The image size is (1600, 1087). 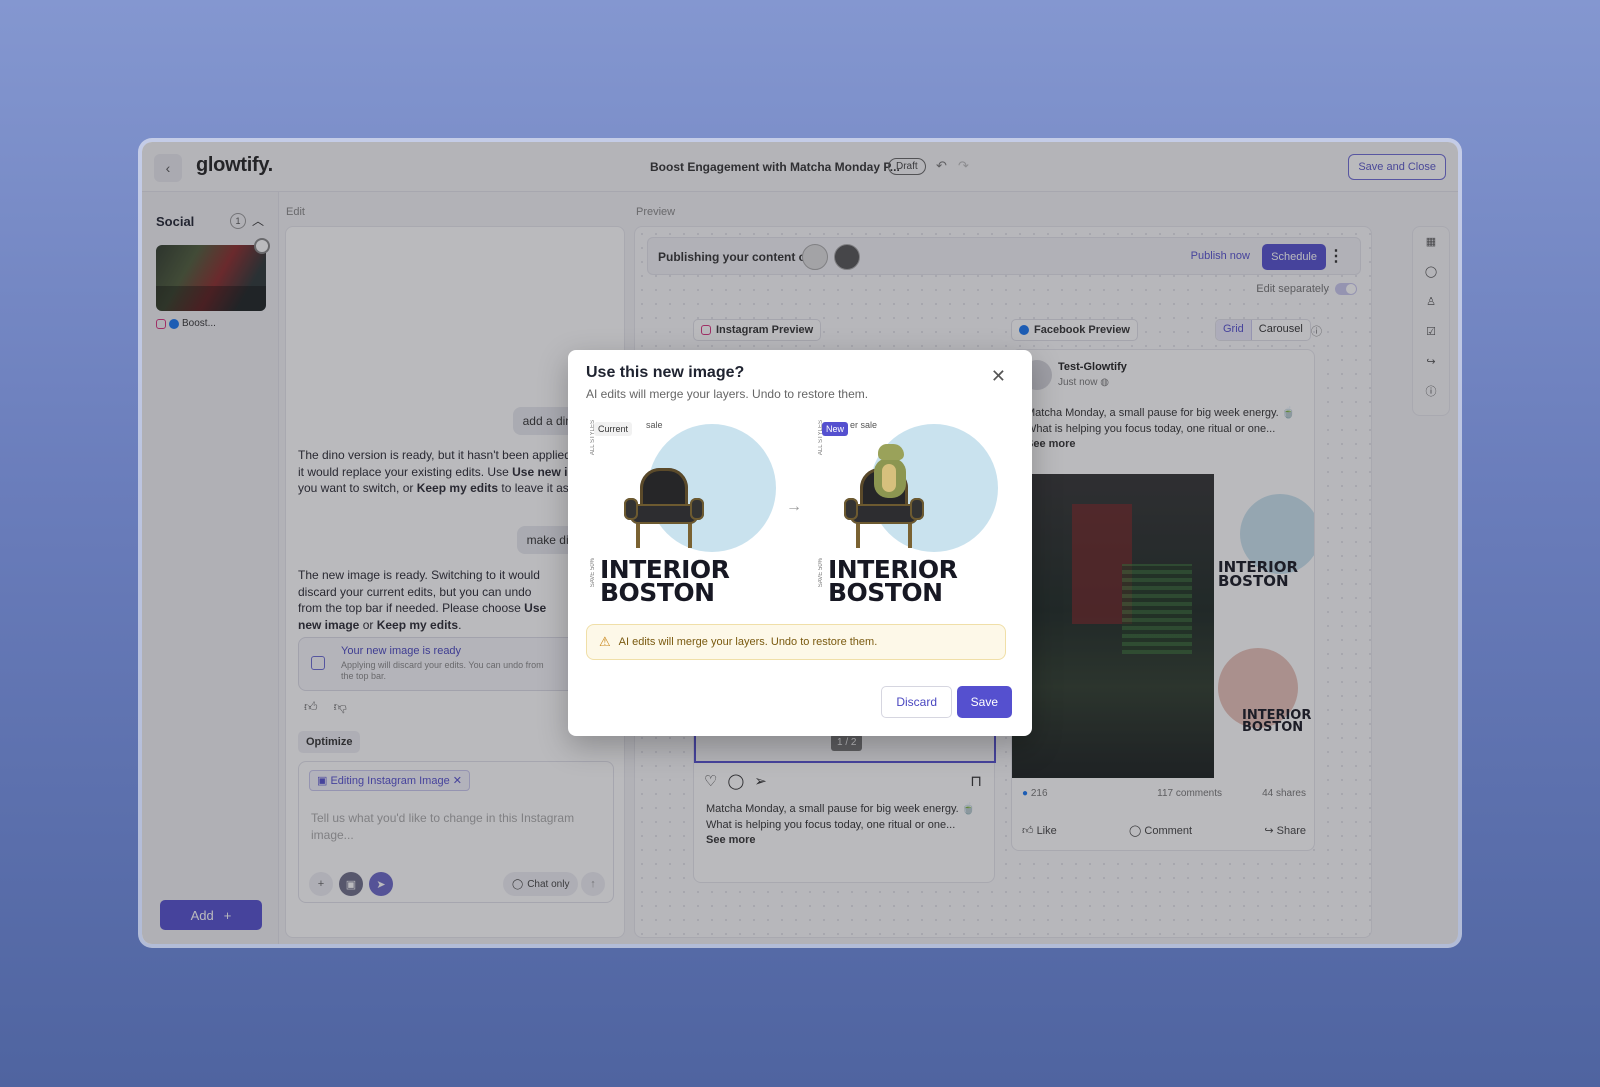 What do you see at coordinates (835, 429) in the screenshot?
I see `new-tag: New` at bounding box center [835, 429].